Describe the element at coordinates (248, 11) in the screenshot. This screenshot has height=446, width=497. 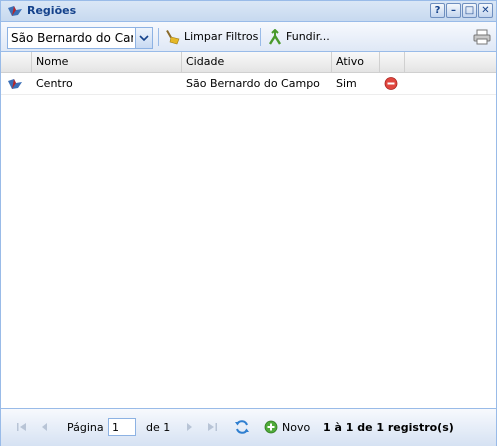
I see `window-titlebar: Regiões ? – □ ✕` at that location.